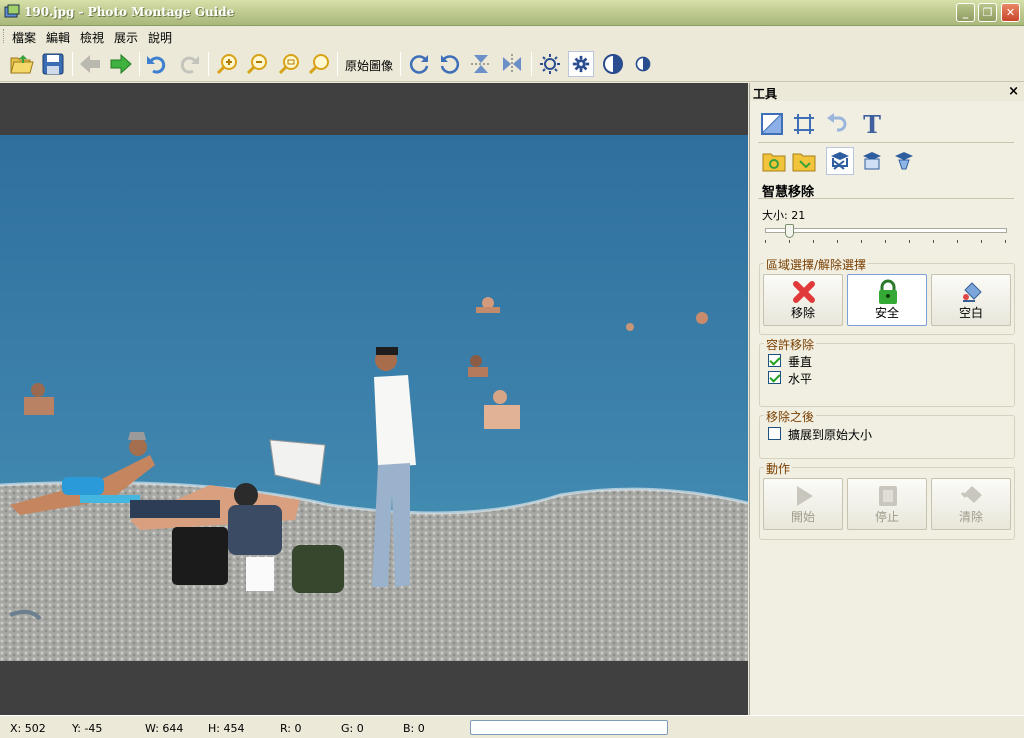 This screenshot has height=738, width=1024. Describe the element at coordinates (772, 124) in the screenshot. I see `resize-tool-icon` at that location.